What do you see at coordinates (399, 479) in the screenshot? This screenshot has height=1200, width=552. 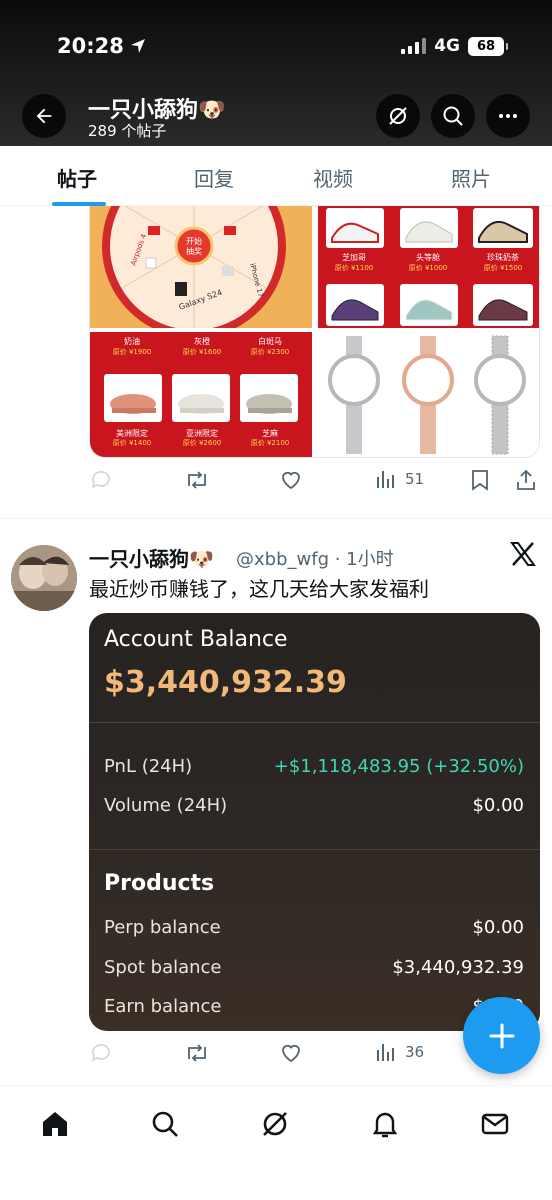 I see `views-button: 51` at bounding box center [399, 479].